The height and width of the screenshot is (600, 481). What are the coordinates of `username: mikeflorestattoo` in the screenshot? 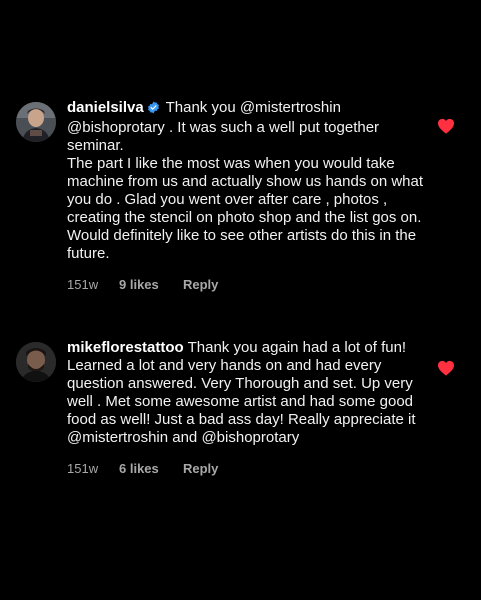 It's located at (125, 347).